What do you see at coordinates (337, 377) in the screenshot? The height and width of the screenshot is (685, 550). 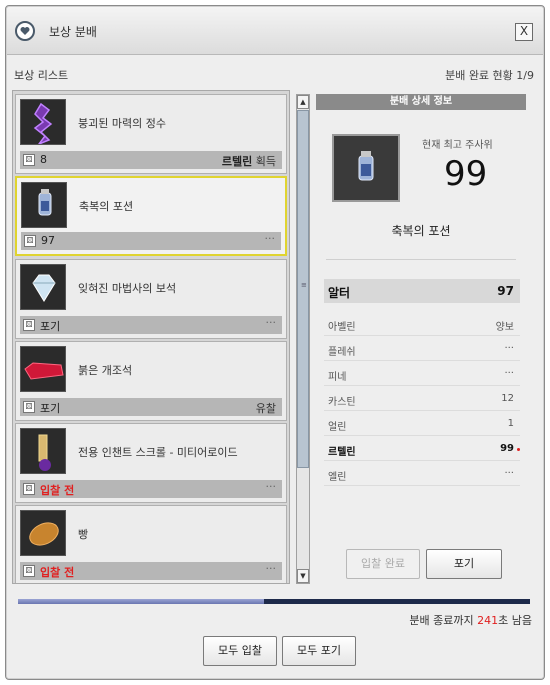 I see `player-name: 피네` at bounding box center [337, 377].